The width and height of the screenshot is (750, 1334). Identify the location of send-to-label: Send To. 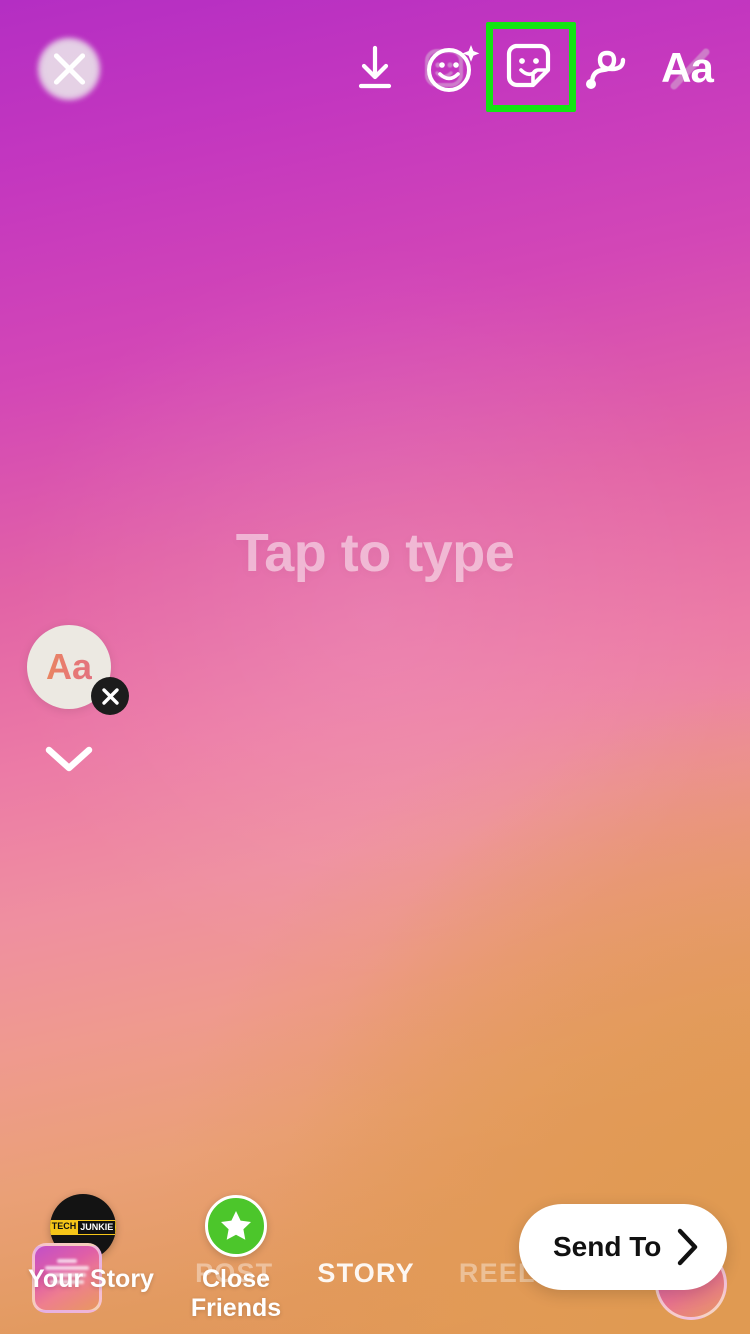
(607, 1246).